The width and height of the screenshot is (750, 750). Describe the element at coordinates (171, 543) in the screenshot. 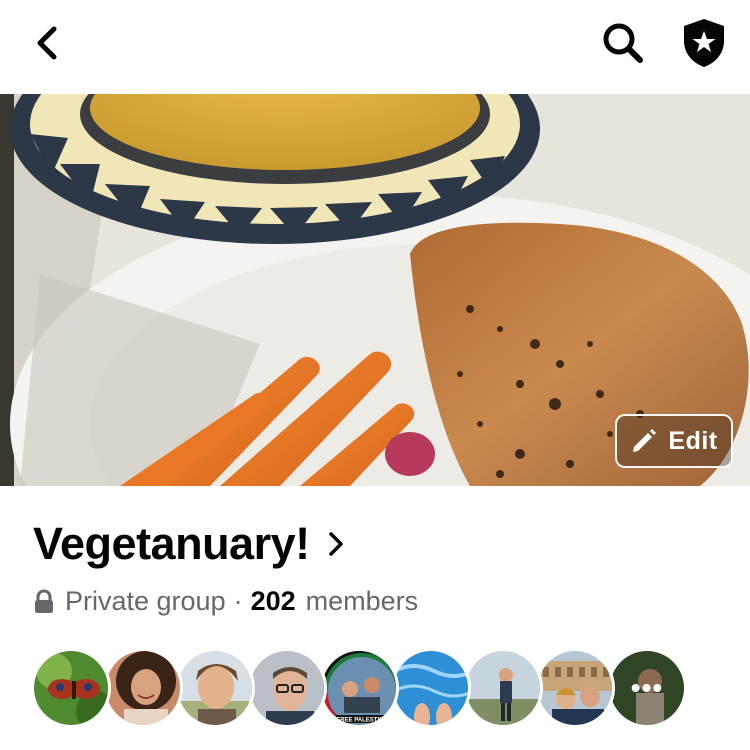

I see `group-name: Vegetanuary!` at that location.